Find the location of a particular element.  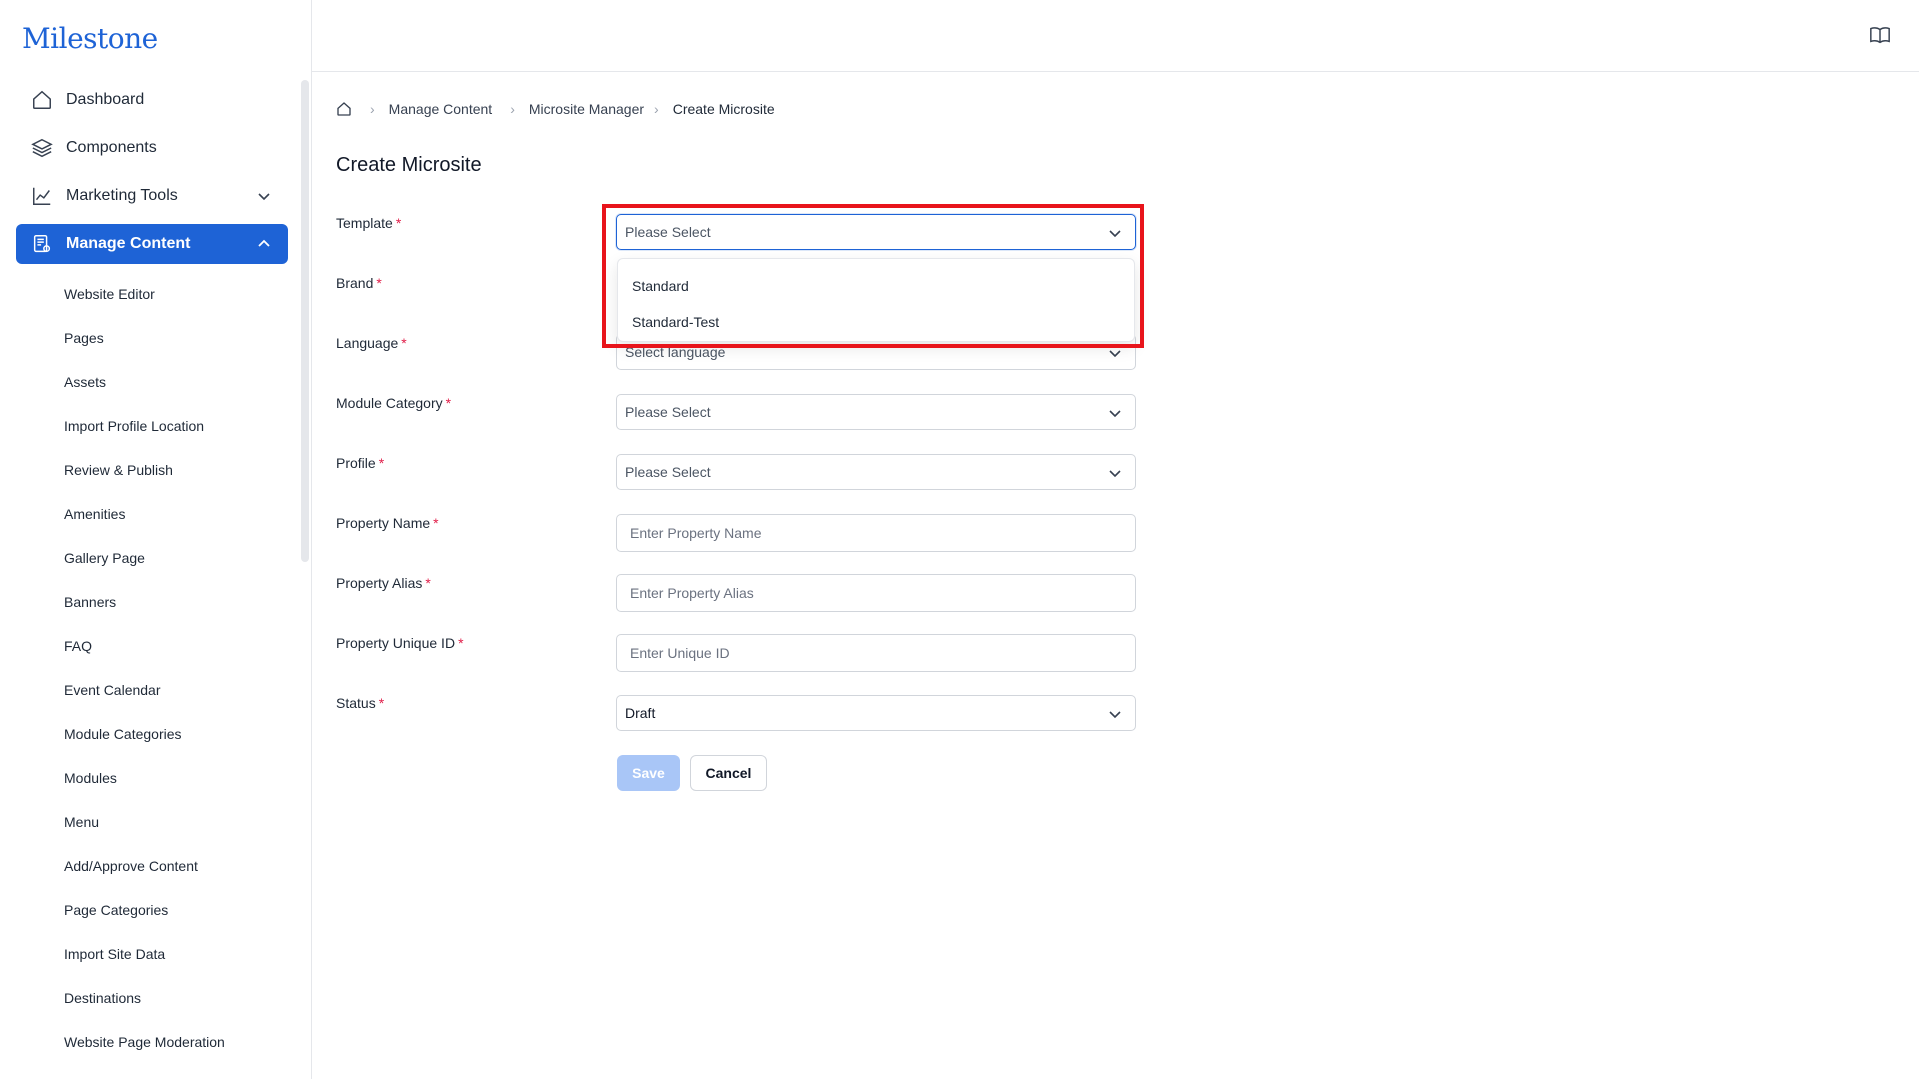

sidebar-subitem-add-approve-content: Add/Approve Content is located at coordinates (150, 866).